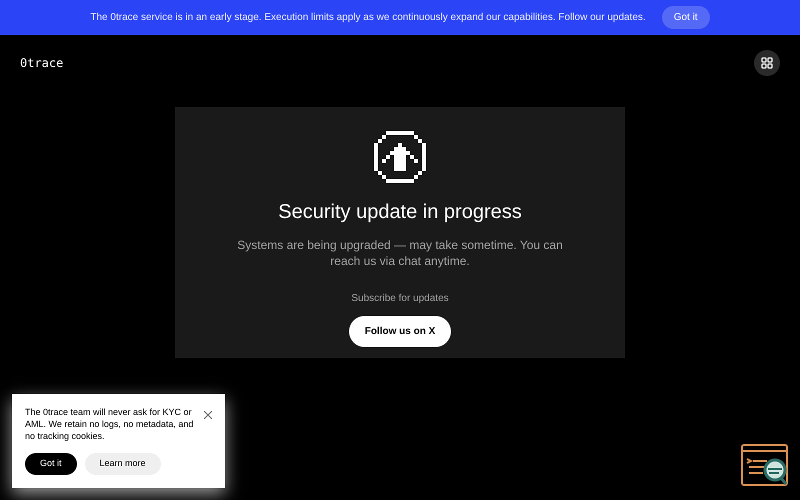  Describe the element at coordinates (208, 415) in the screenshot. I see `close-icon` at that location.